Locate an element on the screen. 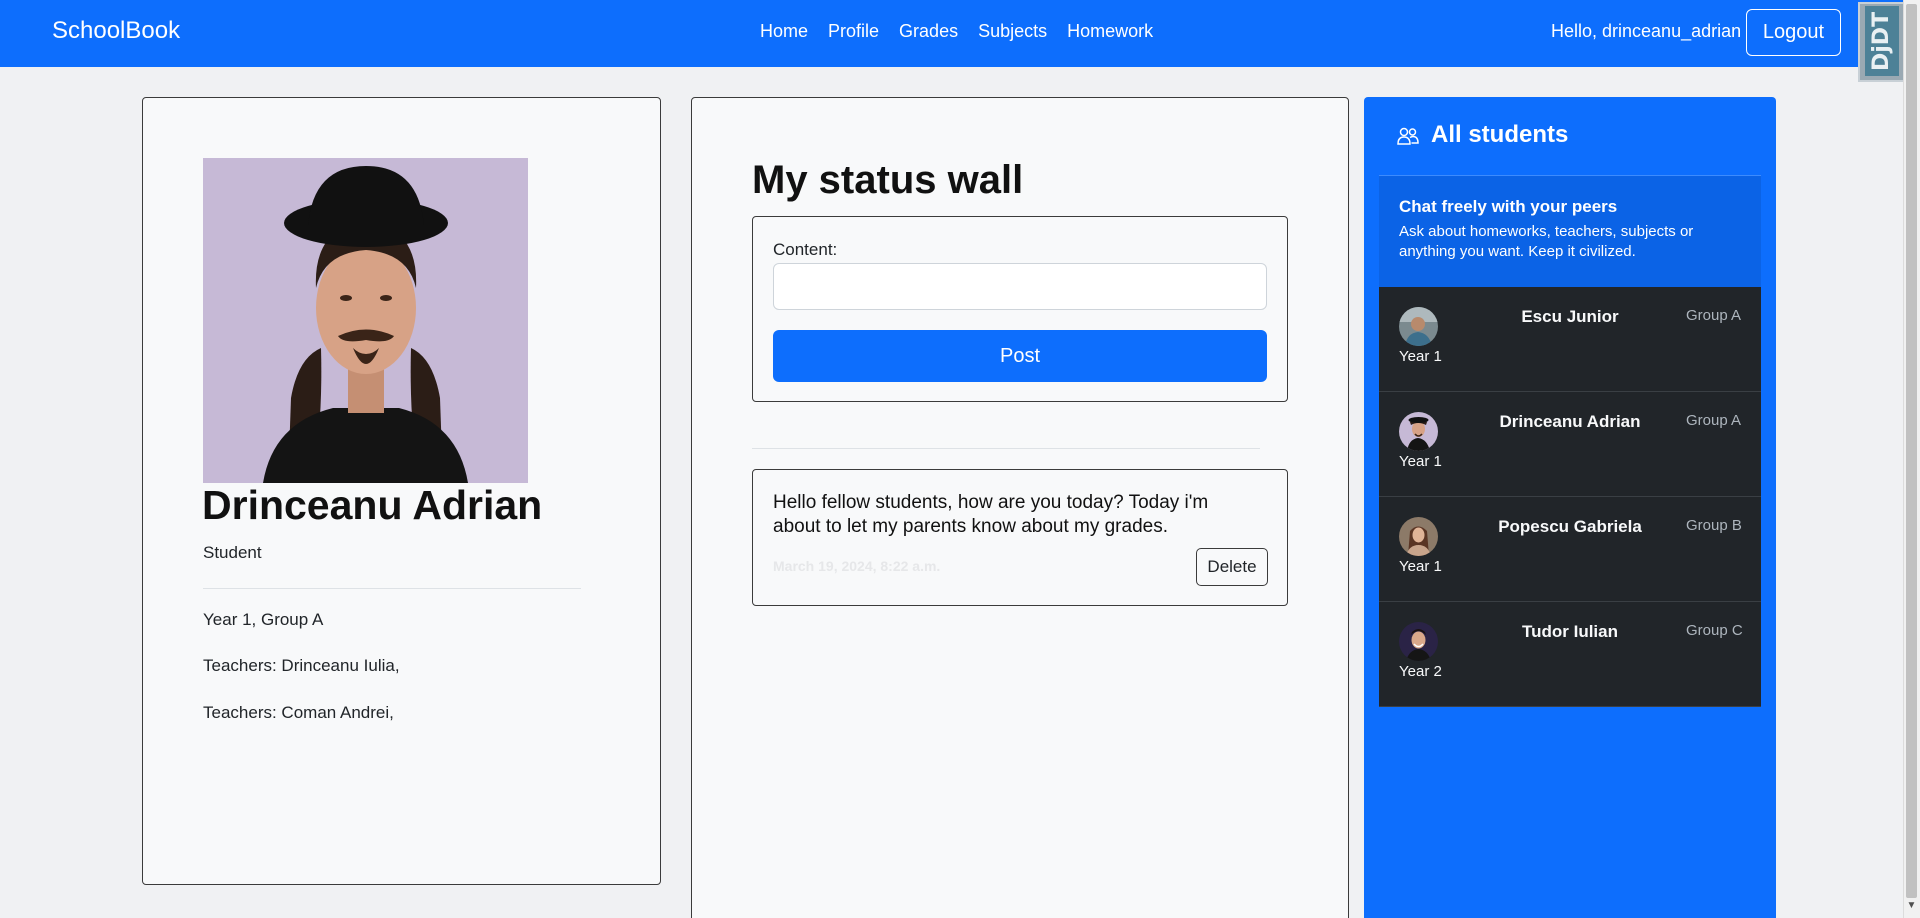 The width and height of the screenshot is (1920, 918). scroll-down-arrow-icon: ▼ is located at coordinates (1911, 907).